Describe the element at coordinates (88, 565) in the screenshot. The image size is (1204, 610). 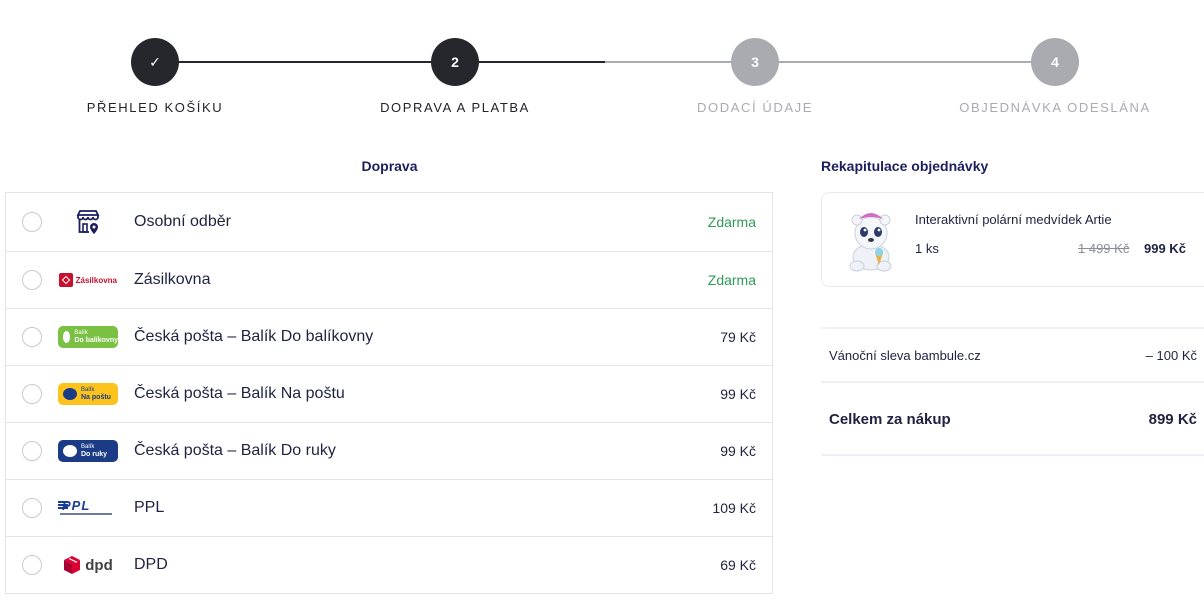
I see `dpd-logo: dpd` at that location.